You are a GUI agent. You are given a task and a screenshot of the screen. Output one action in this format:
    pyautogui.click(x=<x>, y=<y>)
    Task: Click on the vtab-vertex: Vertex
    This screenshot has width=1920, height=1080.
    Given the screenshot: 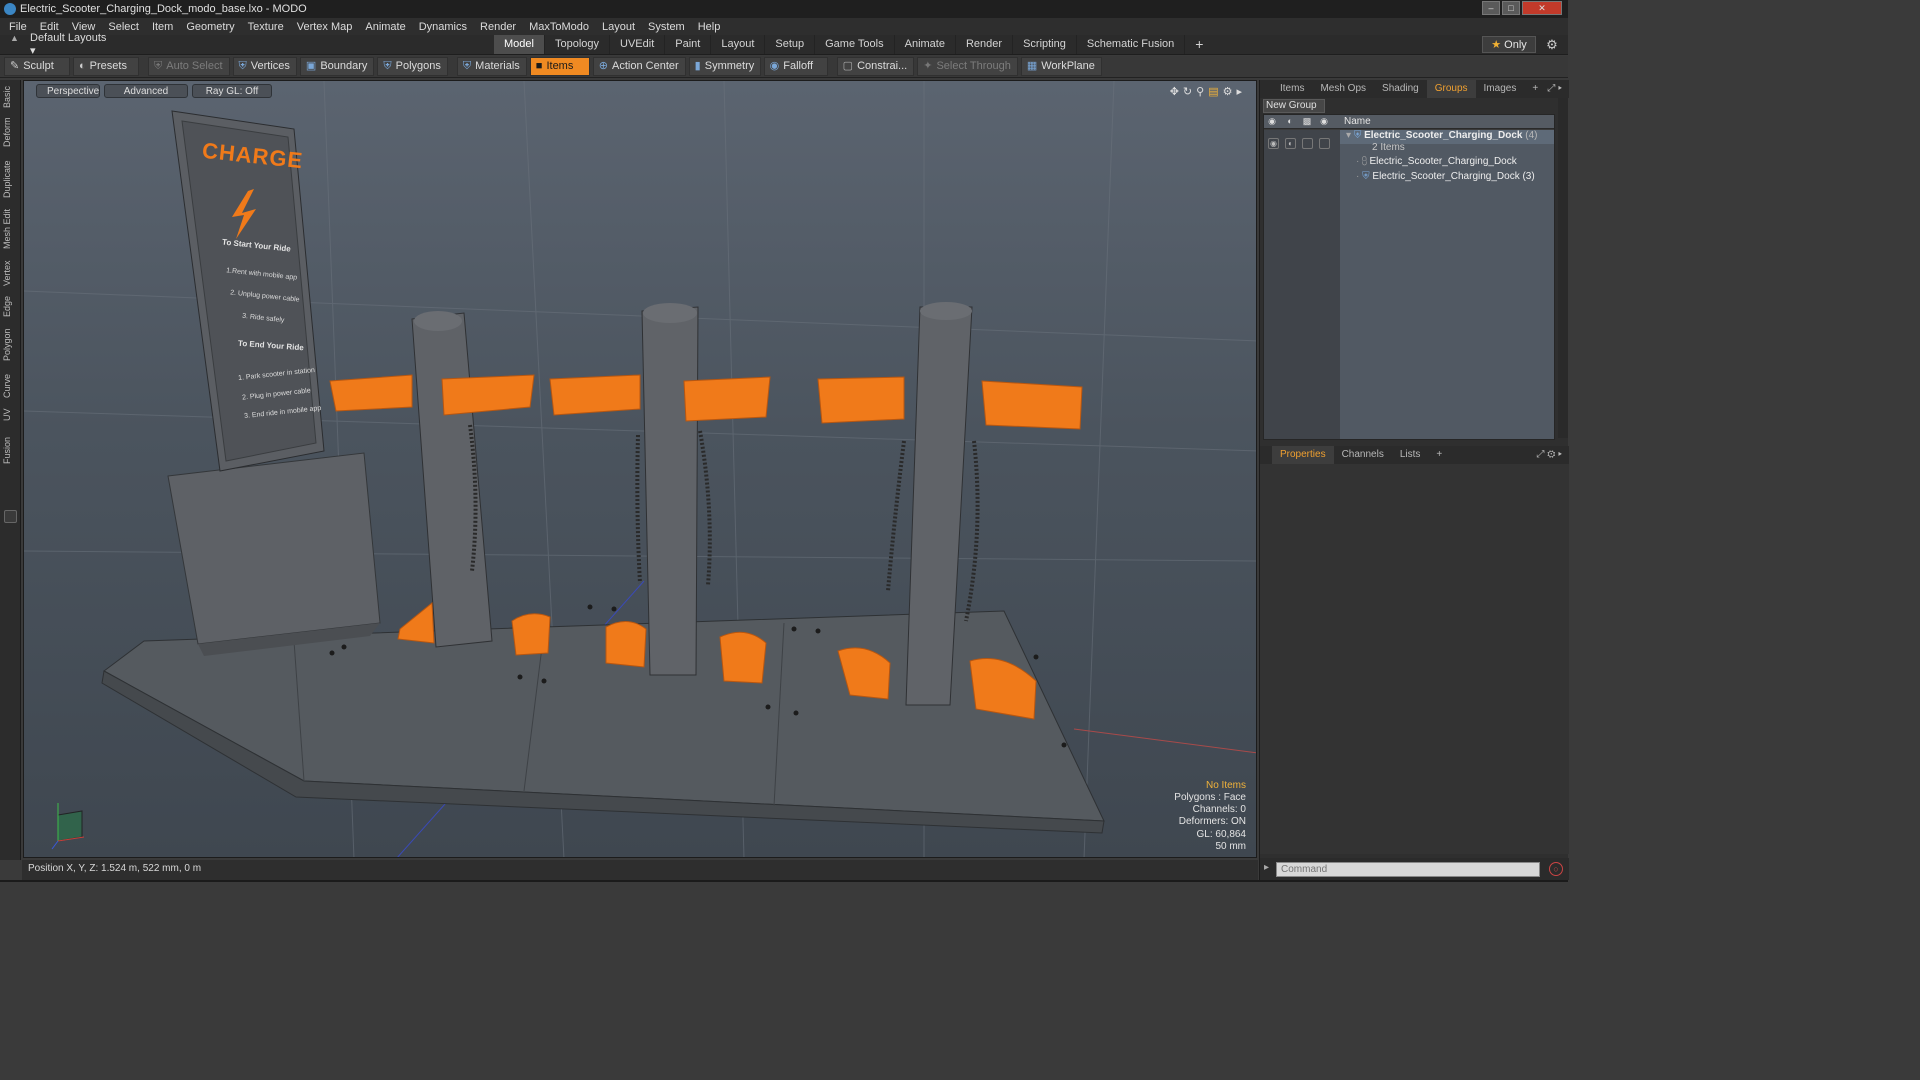 What is the action you would take?
    pyautogui.click(x=10, y=273)
    